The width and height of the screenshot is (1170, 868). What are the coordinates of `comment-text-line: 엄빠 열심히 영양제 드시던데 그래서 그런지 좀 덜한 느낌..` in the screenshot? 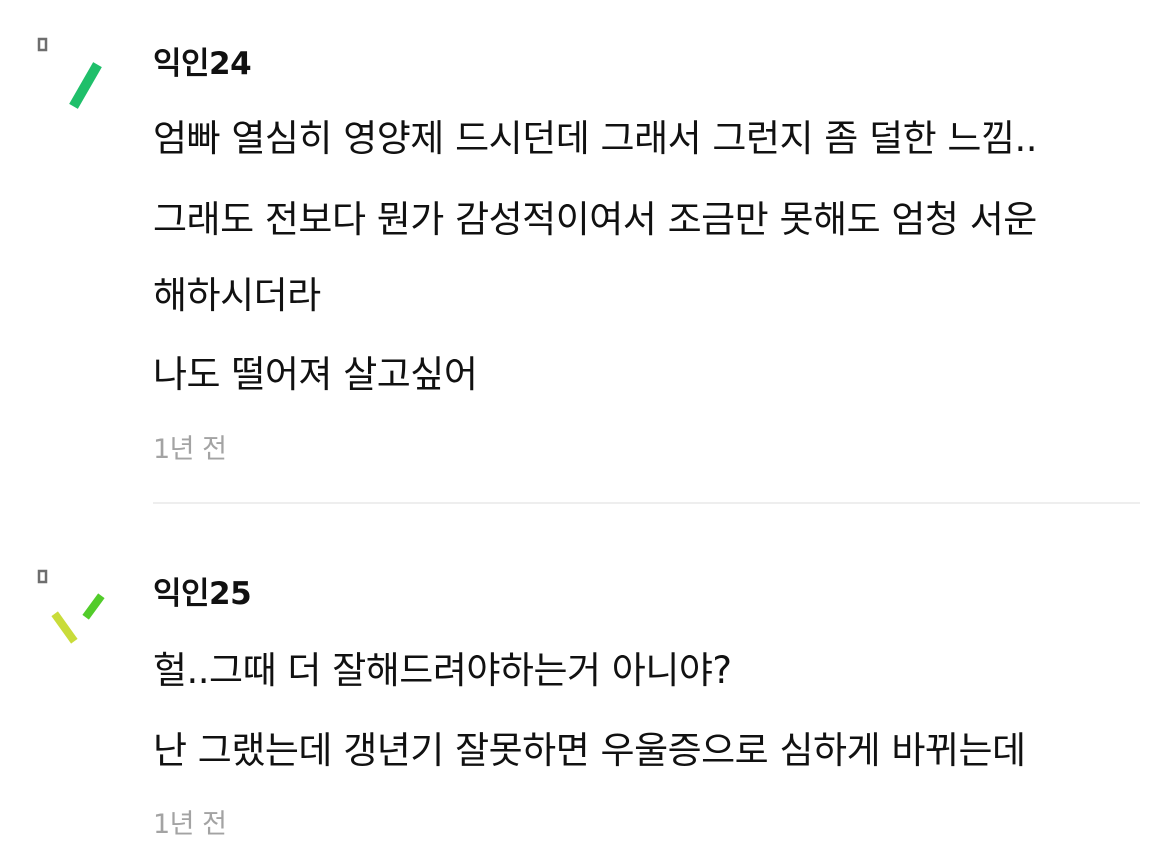 It's located at (595, 138).